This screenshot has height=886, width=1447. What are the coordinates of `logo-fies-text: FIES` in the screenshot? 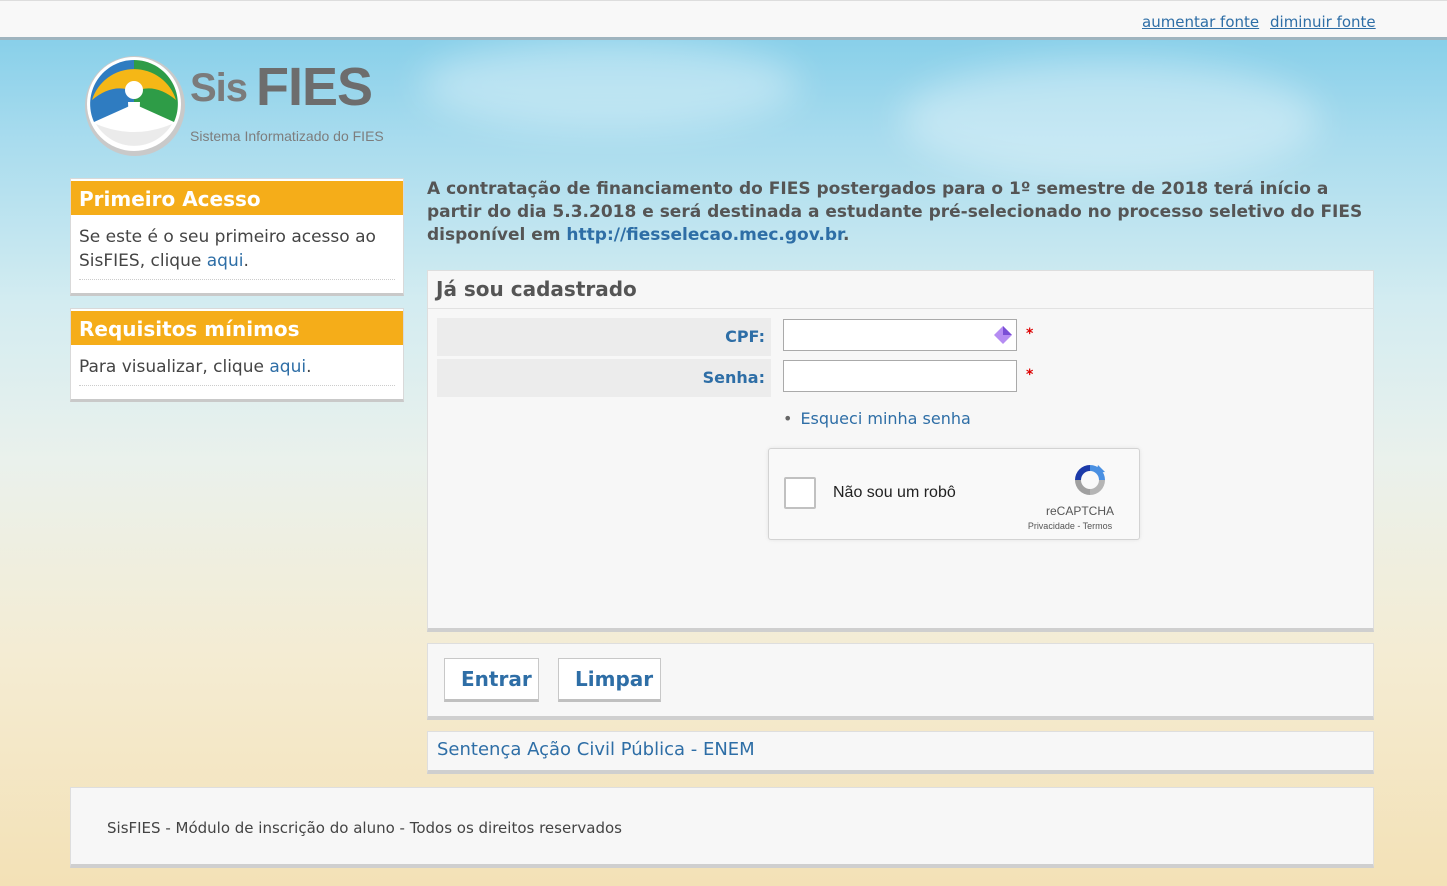 It's located at (314, 87).